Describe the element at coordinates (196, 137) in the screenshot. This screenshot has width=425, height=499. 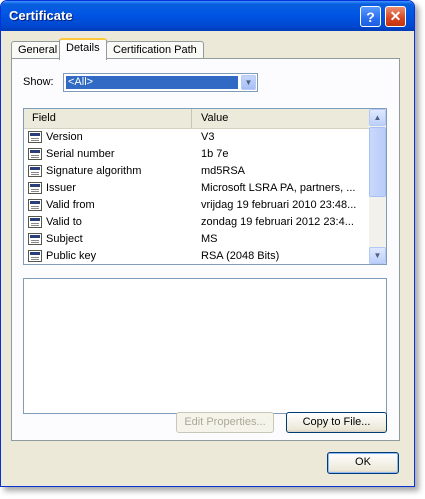
I see `list-item: Version V3` at that location.